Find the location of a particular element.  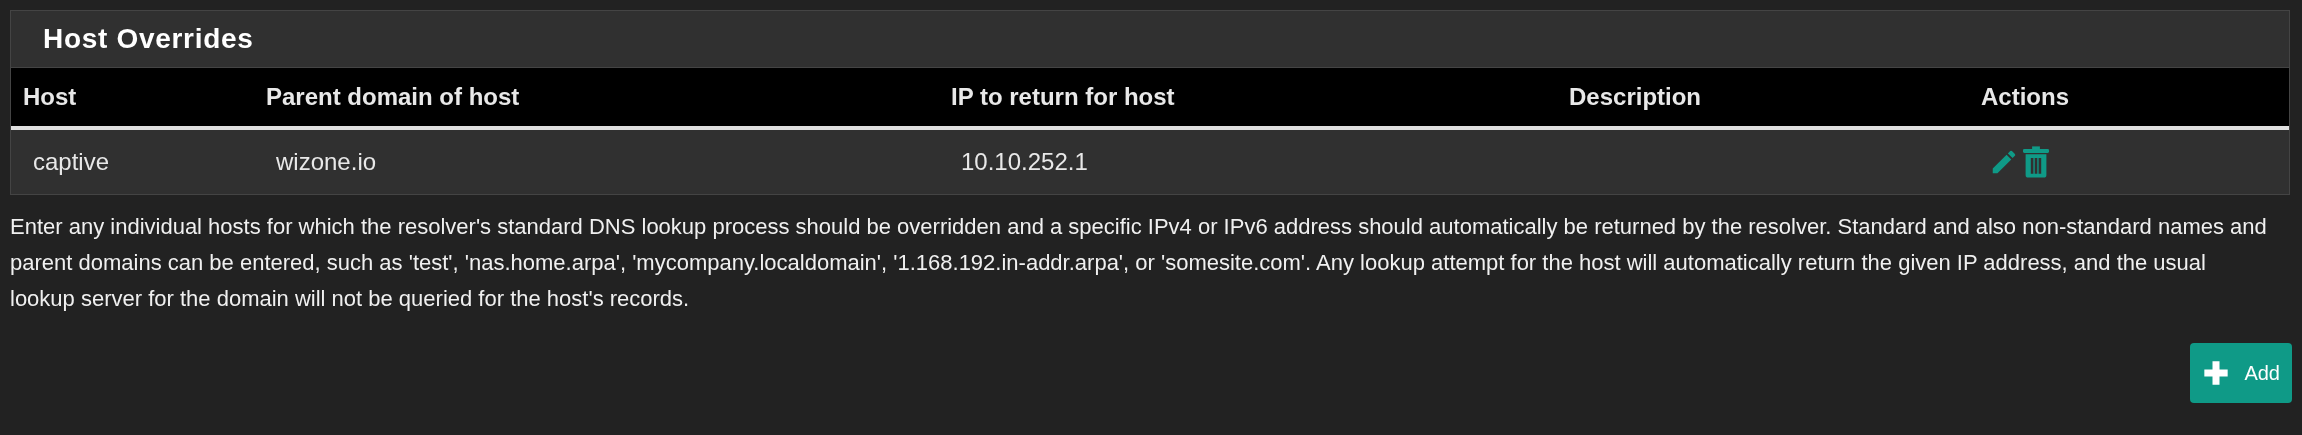

column-header: IP to return for host is located at coordinates (1063, 97).